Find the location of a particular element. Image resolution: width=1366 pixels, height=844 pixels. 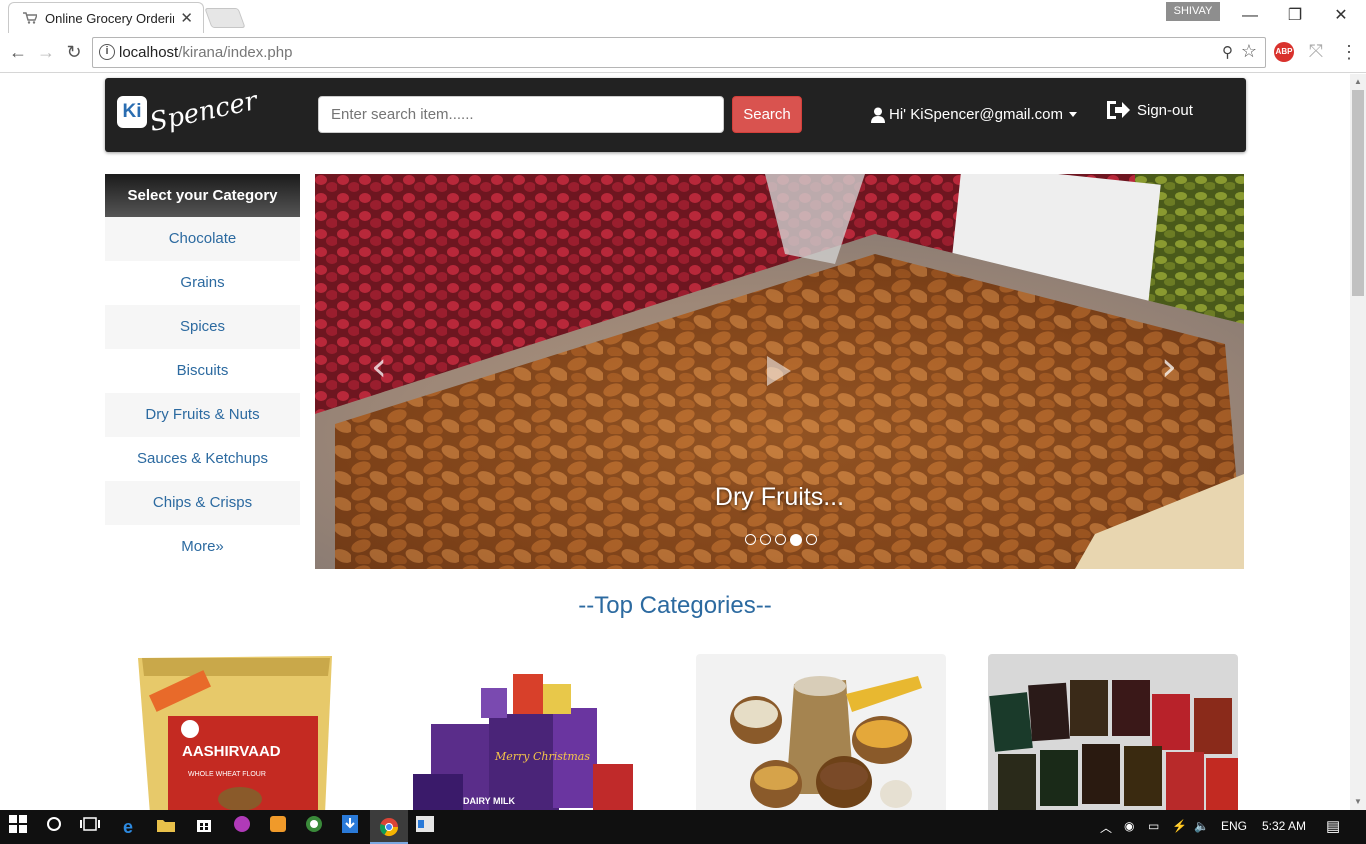

bookmark-star-icon: ☆ is located at coordinates (1249, 51).